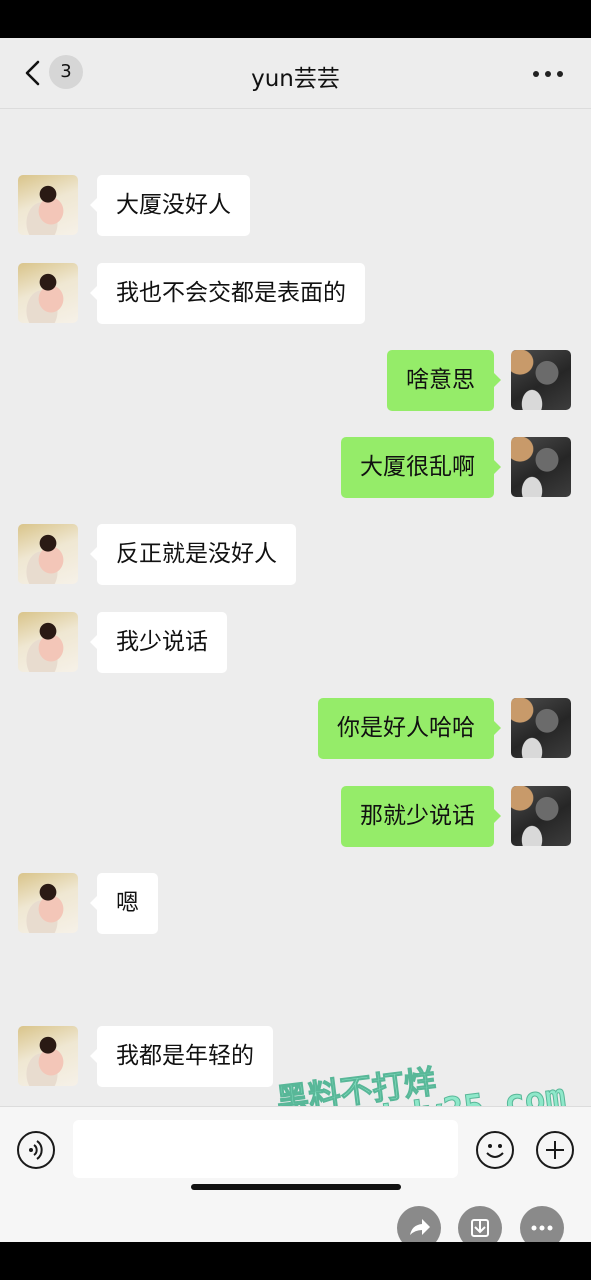 This screenshot has height=1280, width=591. I want to click on message-bubble-outgoing: 大厦很乱啊, so click(421, 467).